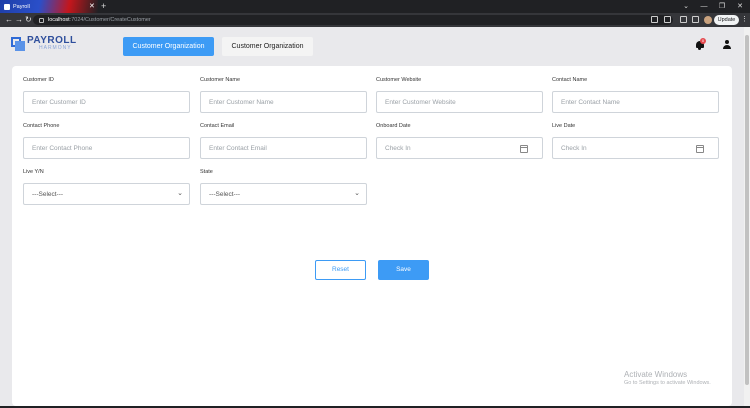 Image resolution: width=750 pixels, height=408 pixels. What do you see at coordinates (455, 148) in the screenshot?
I see `onboard-date-input` at bounding box center [455, 148].